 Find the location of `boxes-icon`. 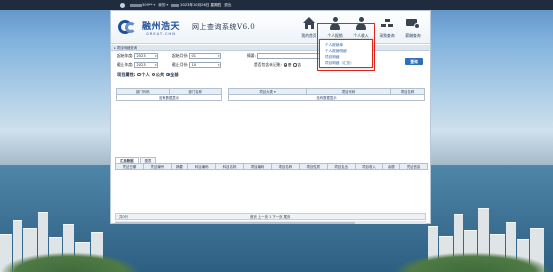

boxes-icon is located at coordinates (387, 23).